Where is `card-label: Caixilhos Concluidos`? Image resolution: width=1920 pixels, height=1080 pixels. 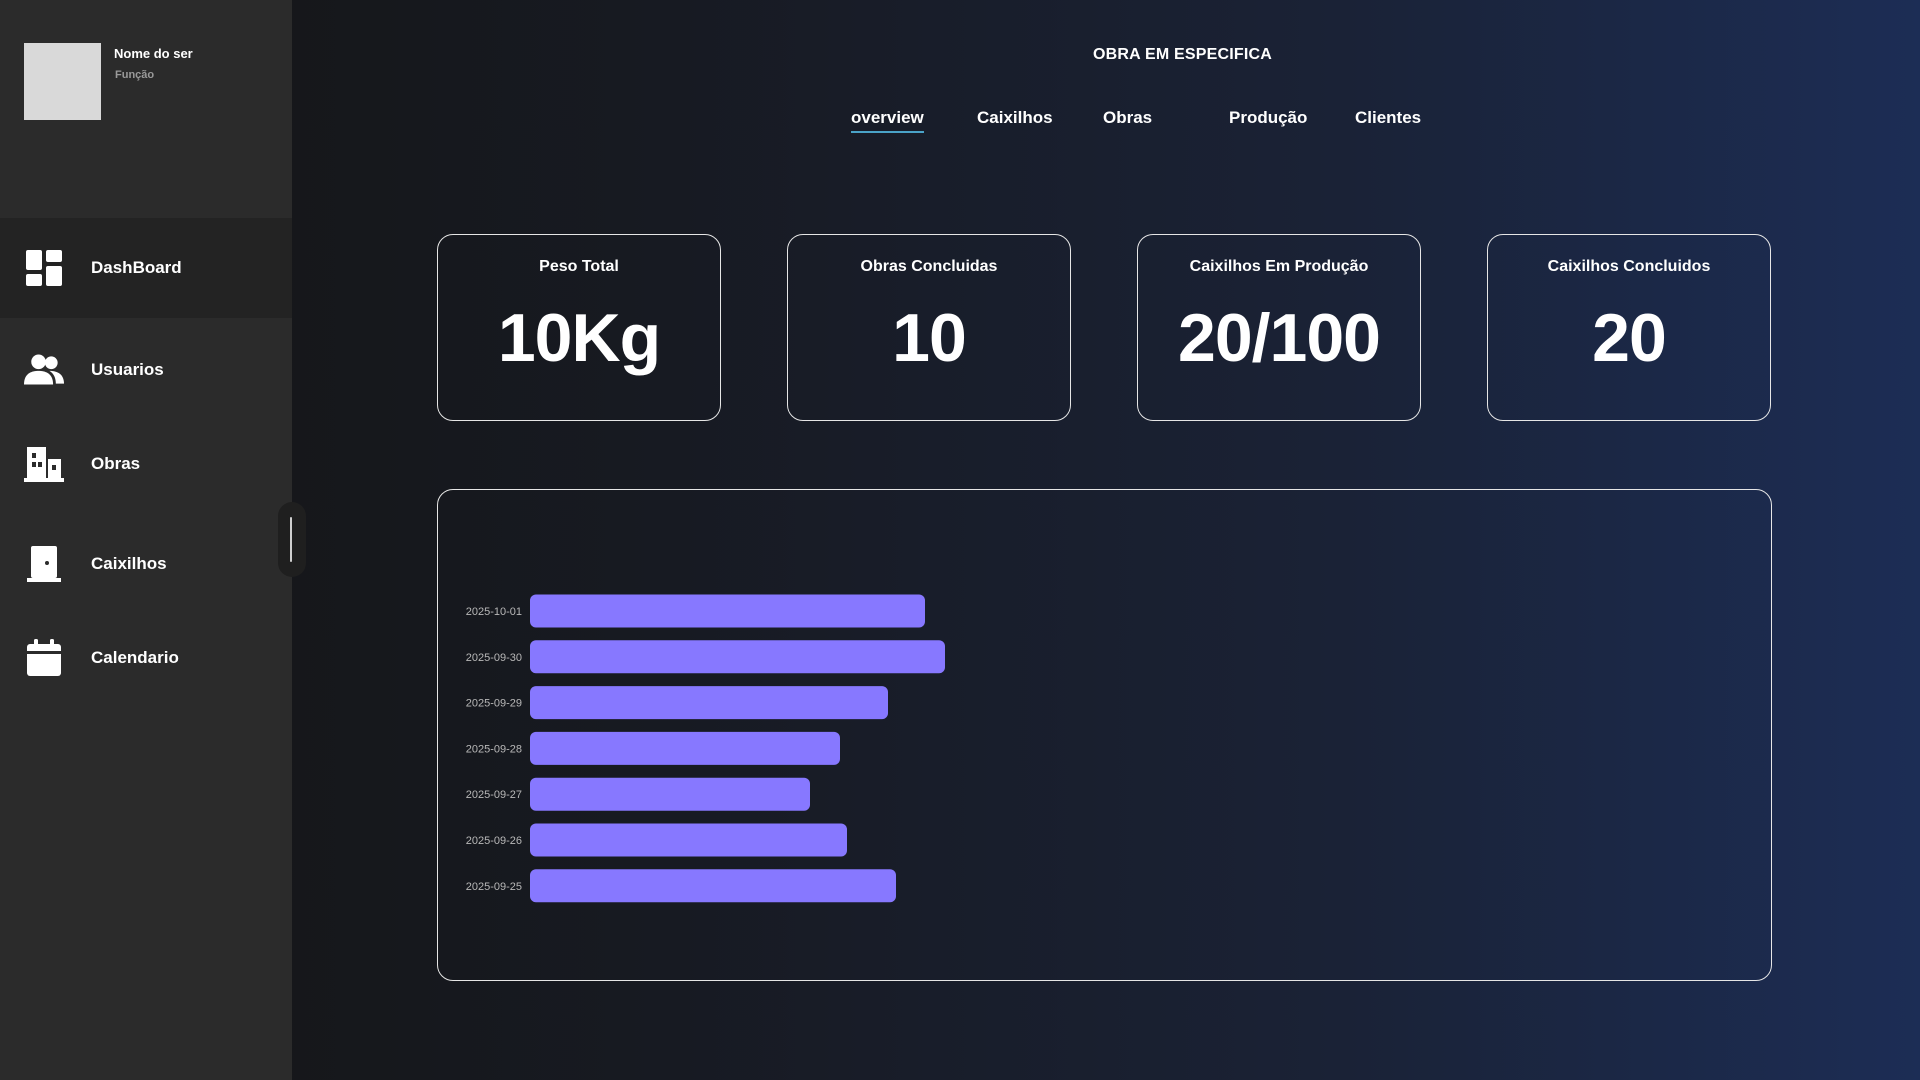
card-label: Caixilhos Concluidos is located at coordinates (1629, 266).